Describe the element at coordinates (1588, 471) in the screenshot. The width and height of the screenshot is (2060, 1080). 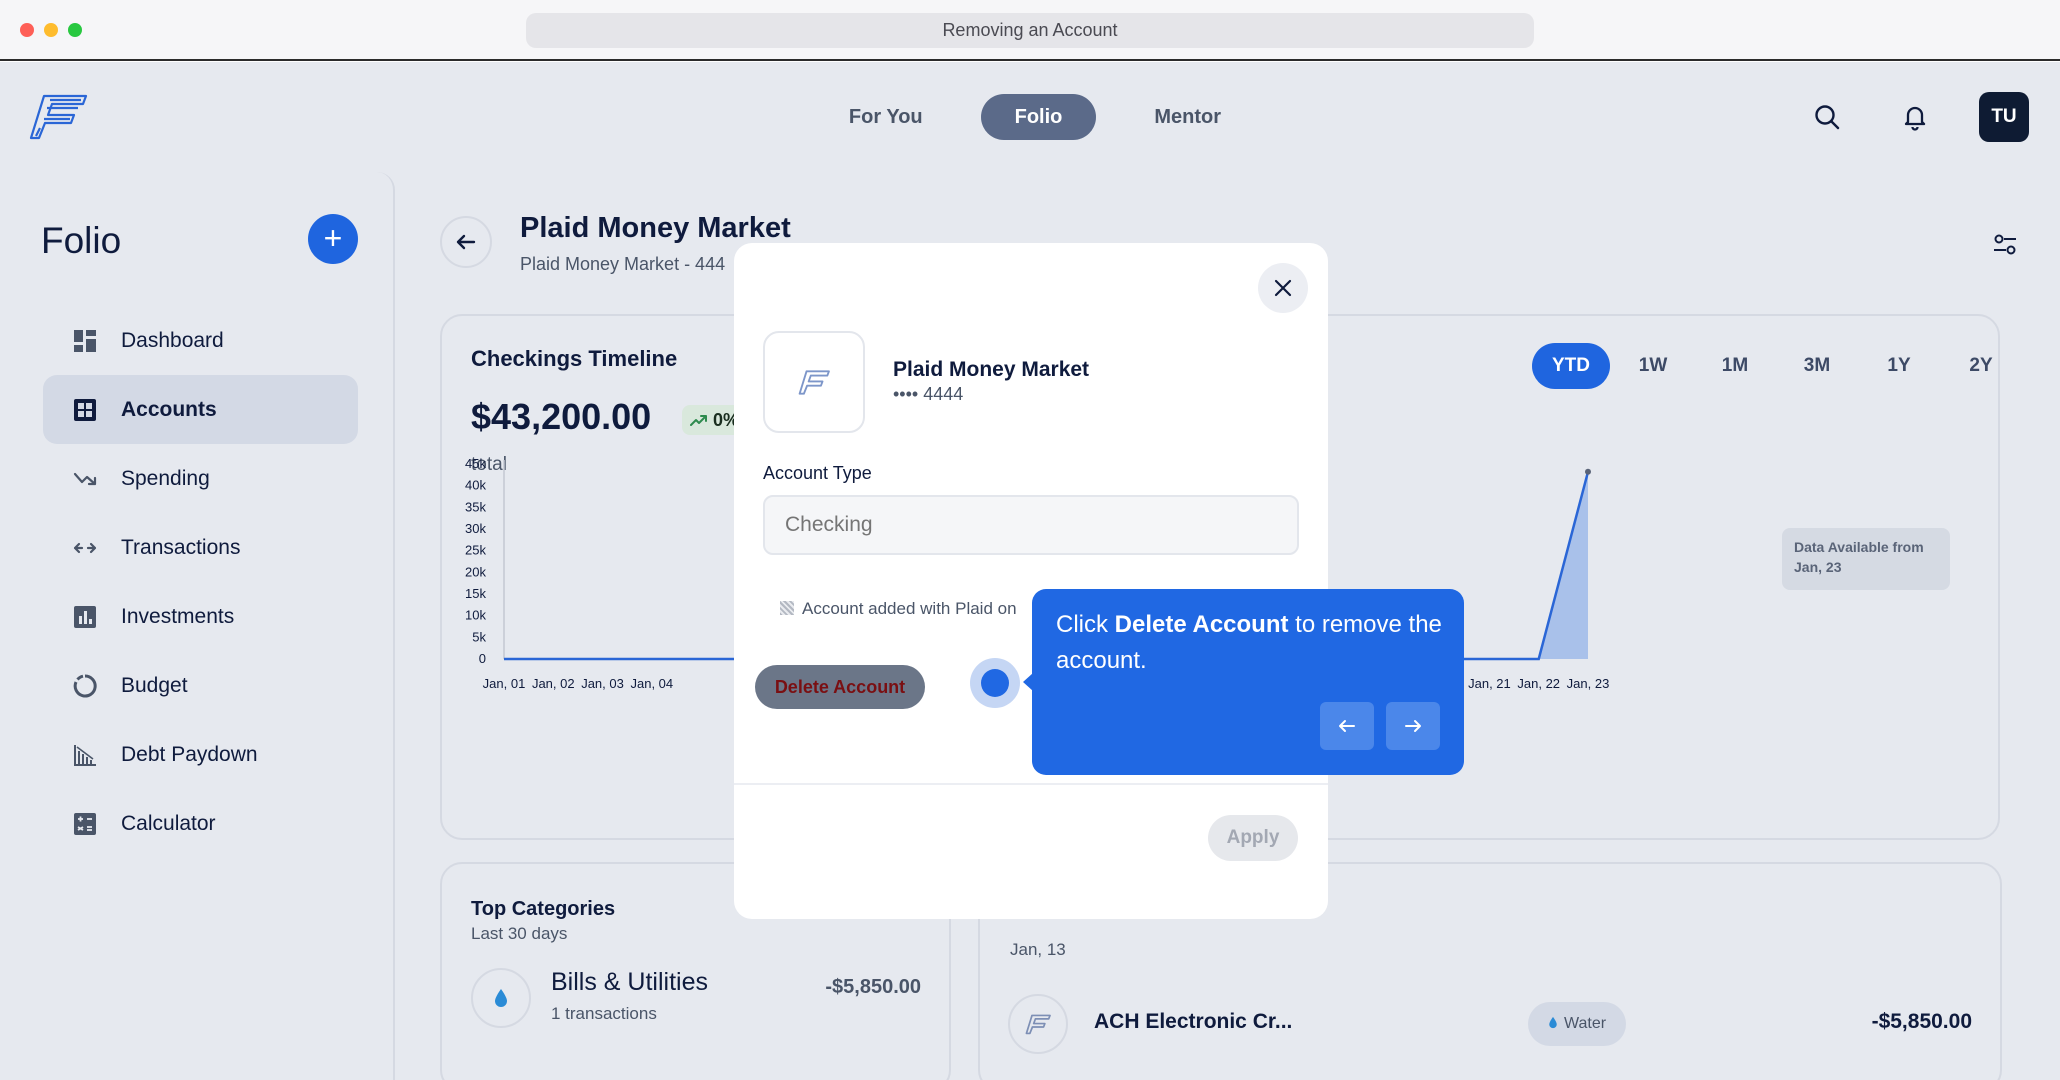
I see `data-point` at that location.